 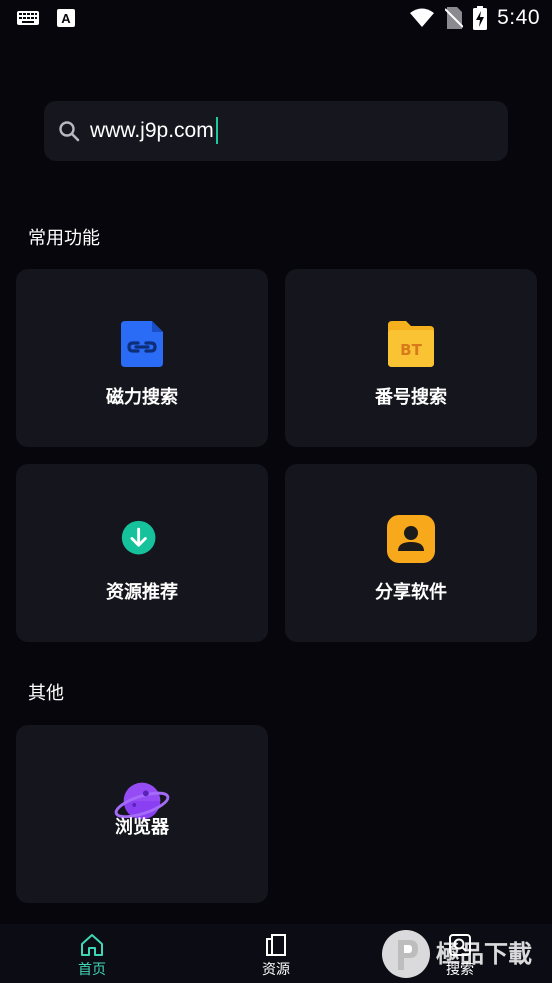 I want to click on status-bar: A 5:40, so click(x=276, y=19).